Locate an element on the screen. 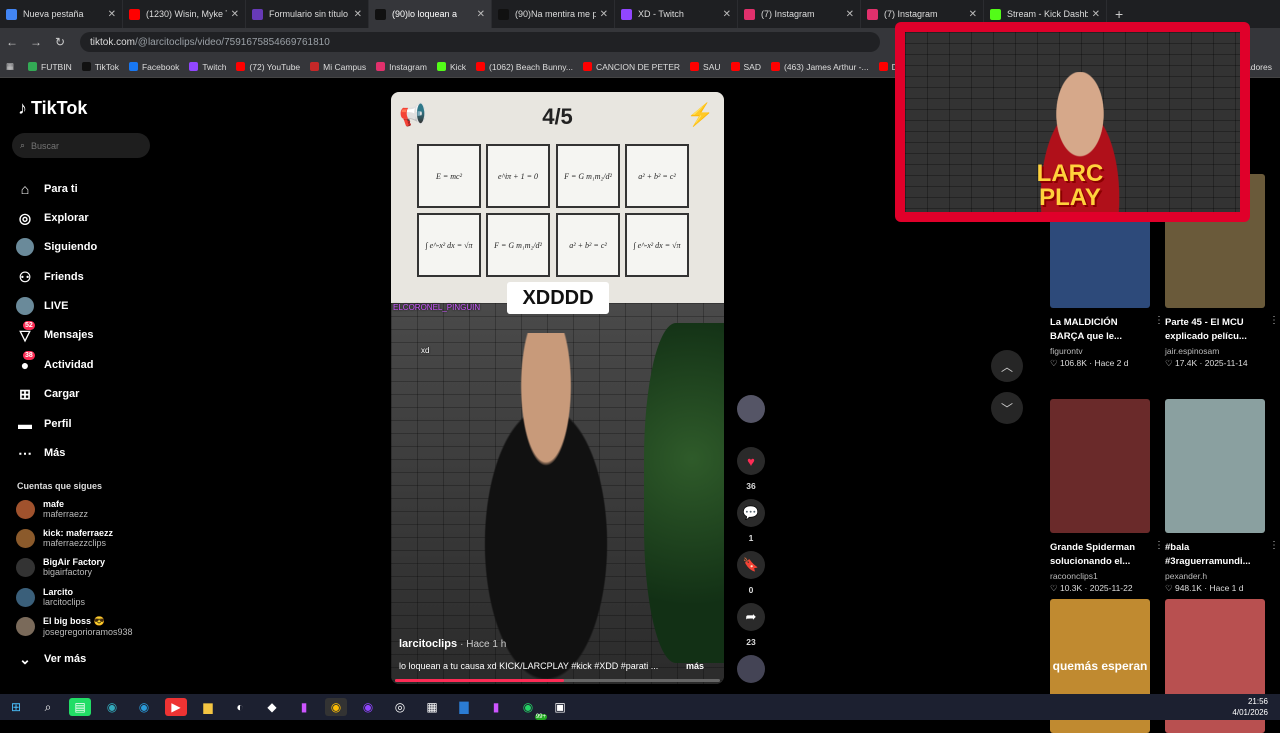 The height and width of the screenshot is (733, 1280). sidebar-item-actividad: ● 38 Actividad is located at coordinates (55, 362).